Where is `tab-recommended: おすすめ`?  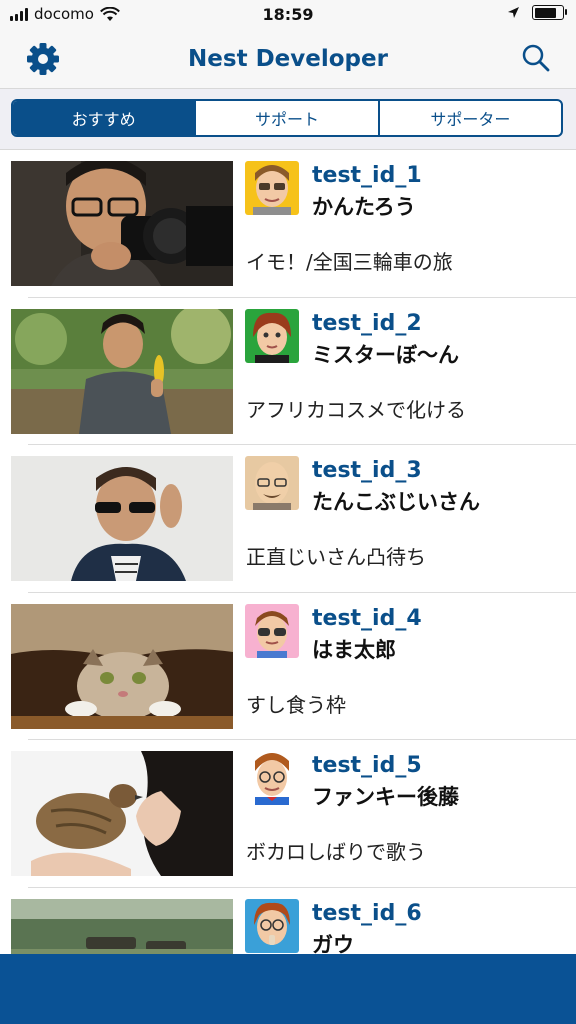 tab-recommended: おすすめ is located at coordinates (104, 118).